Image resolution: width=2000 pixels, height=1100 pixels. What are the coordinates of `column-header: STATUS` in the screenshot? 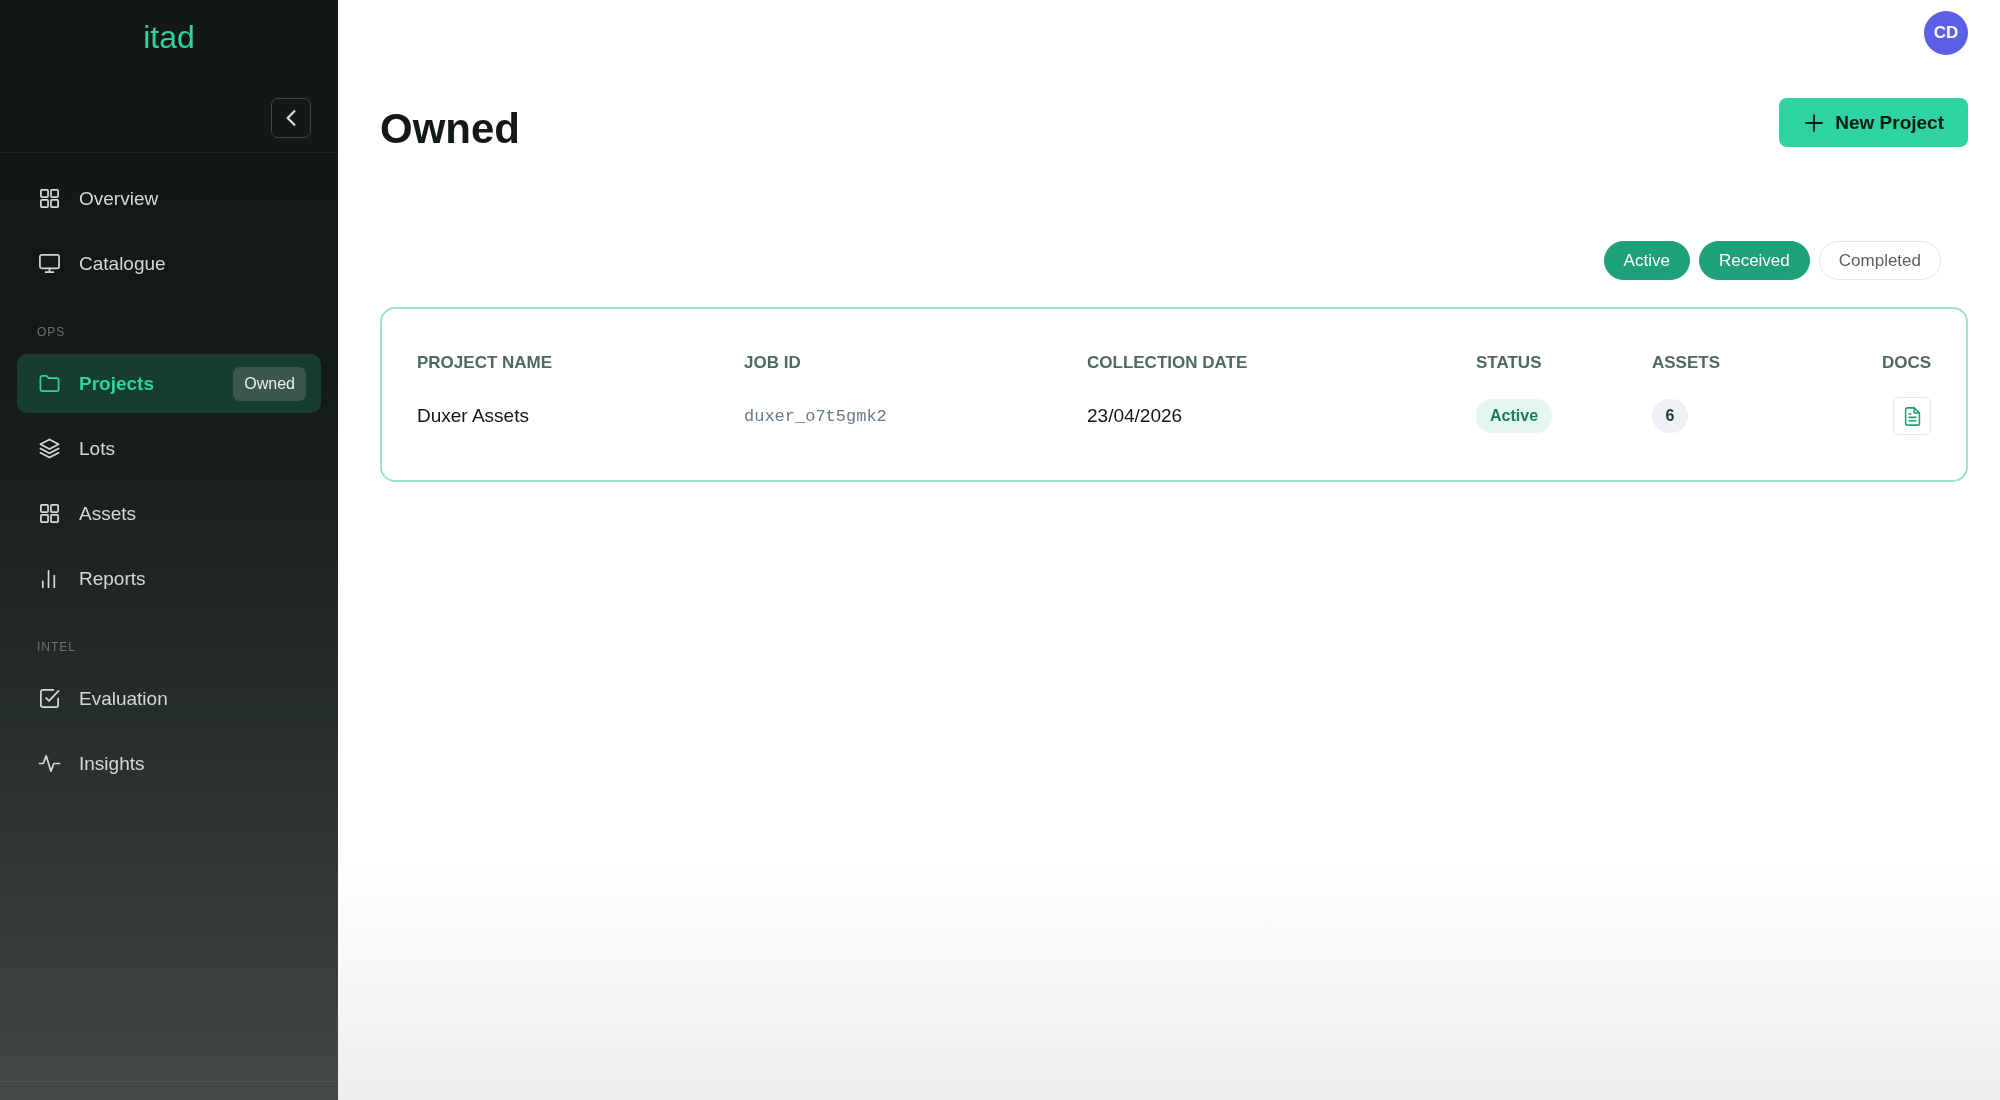 It's located at (1509, 363).